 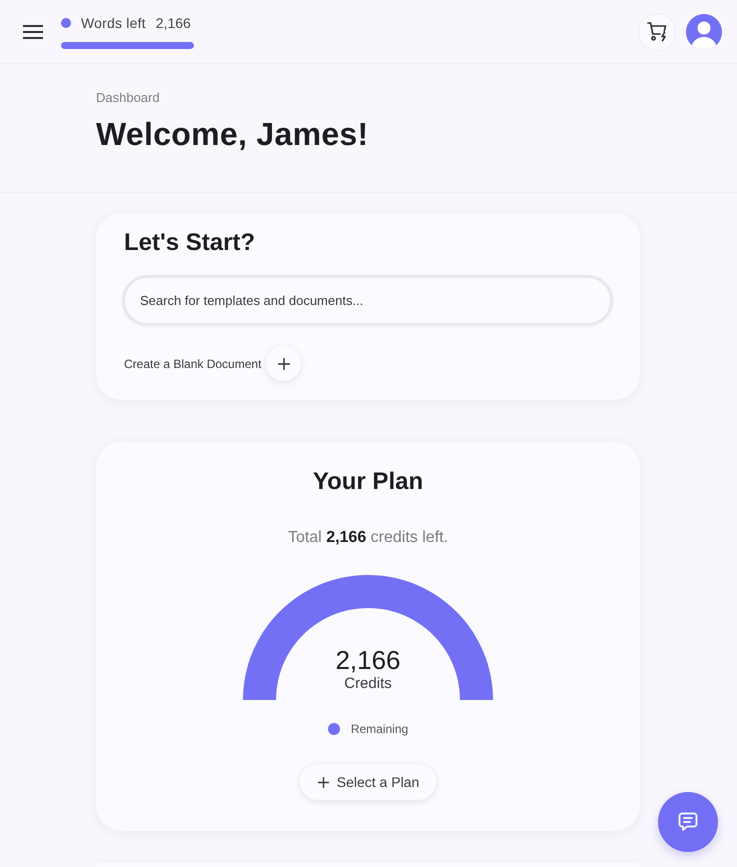 What do you see at coordinates (368, 782) in the screenshot?
I see `select-plan-button: Select a Plan` at bounding box center [368, 782].